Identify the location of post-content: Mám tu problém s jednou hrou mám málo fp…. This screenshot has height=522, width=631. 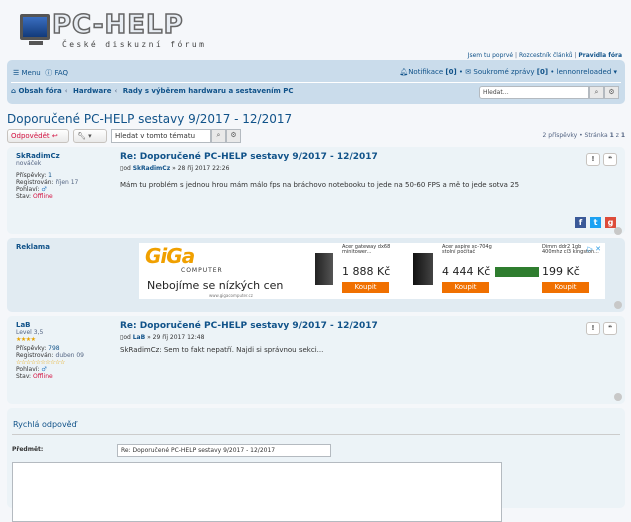
(320, 185).